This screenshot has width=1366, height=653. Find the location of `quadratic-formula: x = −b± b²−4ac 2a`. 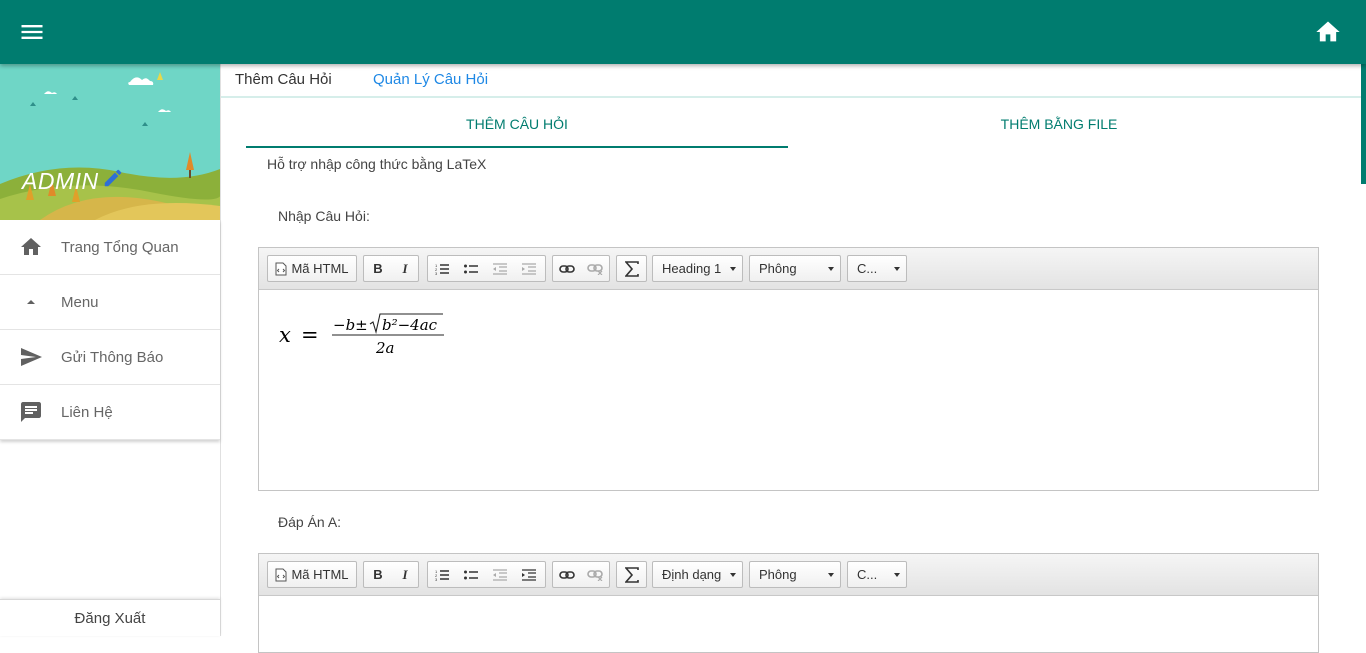

quadratic-formula: x = −b± b²−4ac 2a is located at coordinates (361, 335).